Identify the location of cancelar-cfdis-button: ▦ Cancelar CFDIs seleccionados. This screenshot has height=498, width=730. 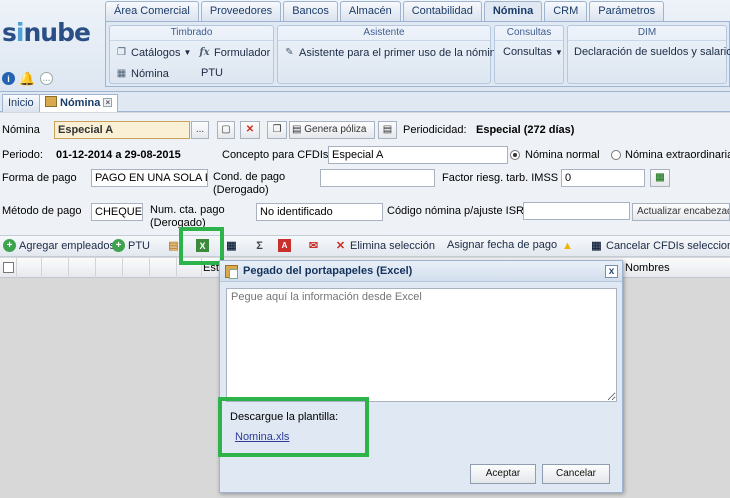
(660, 246).